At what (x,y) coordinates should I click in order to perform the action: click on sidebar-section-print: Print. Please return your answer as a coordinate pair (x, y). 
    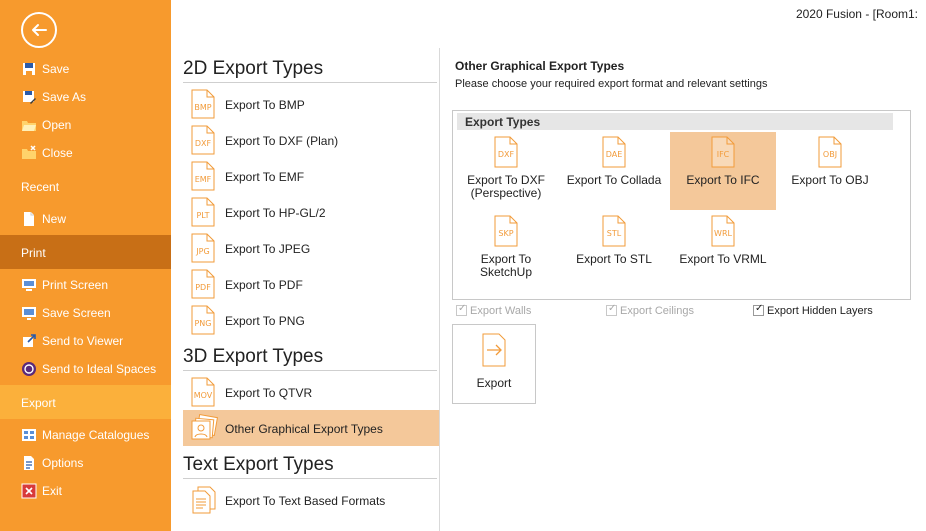
    Looking at the image, I should click on (85, 252).